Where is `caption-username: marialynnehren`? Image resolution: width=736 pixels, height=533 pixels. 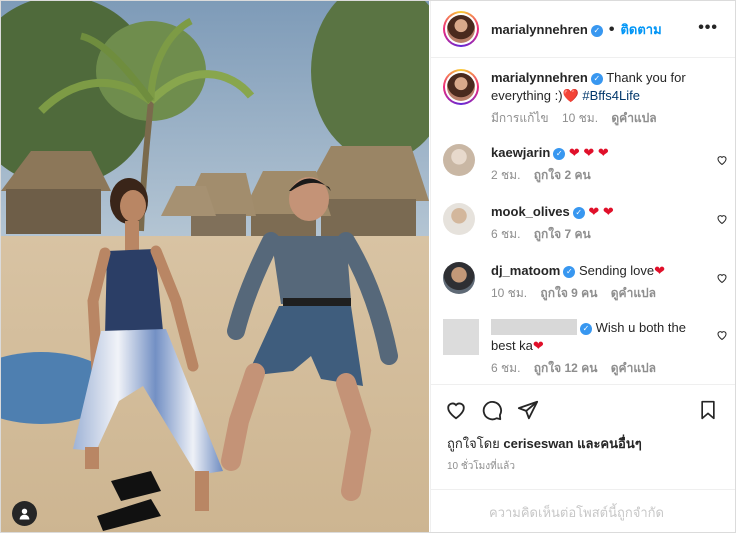 caption-username: marialynnehren is located at coordinates (539, 77).